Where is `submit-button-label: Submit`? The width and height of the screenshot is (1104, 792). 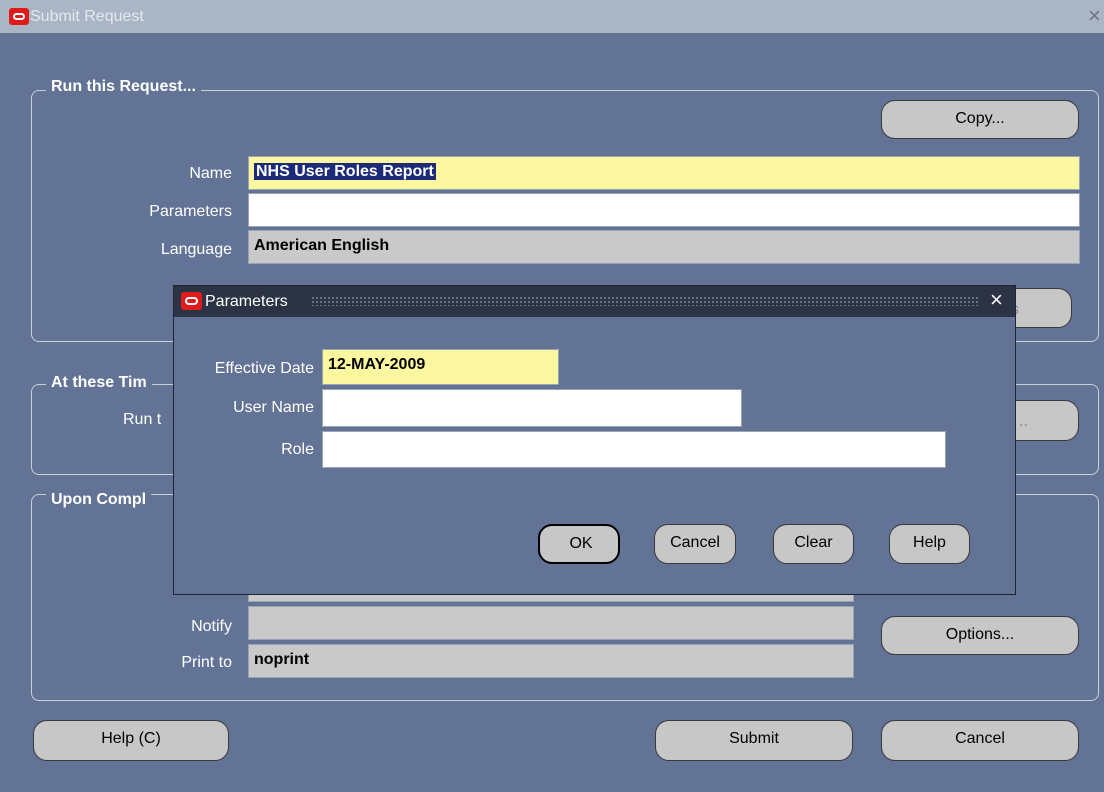 submit-button-label: Submit is located at coordinates (754, 738).